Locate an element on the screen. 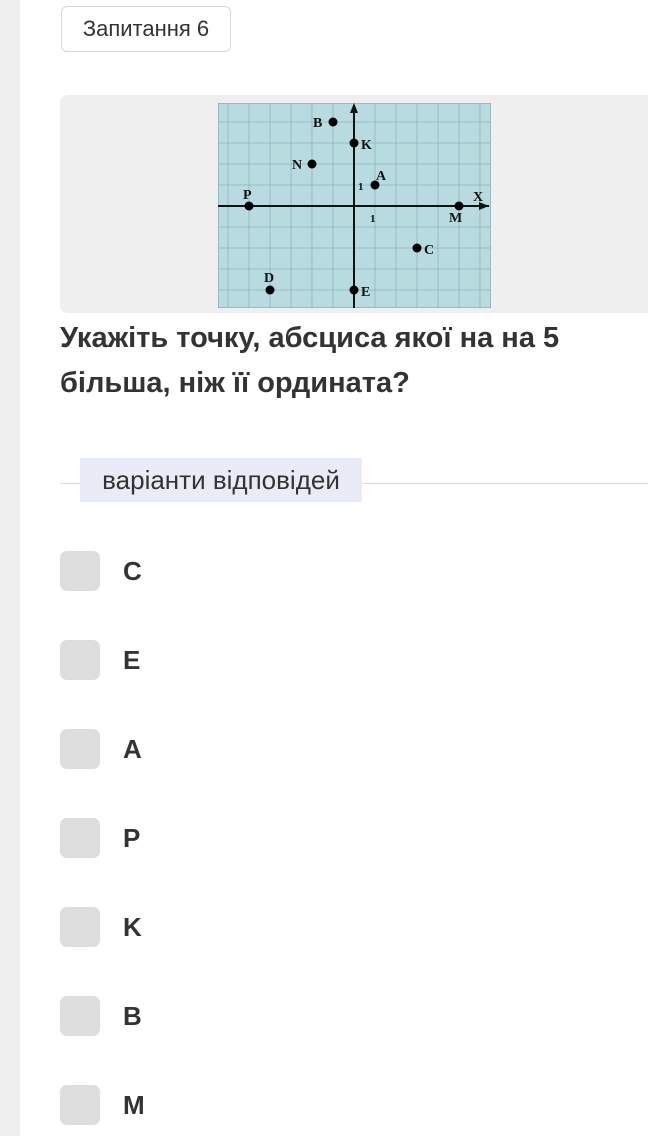  point-label-b: B is located at coordinates (317, 123).